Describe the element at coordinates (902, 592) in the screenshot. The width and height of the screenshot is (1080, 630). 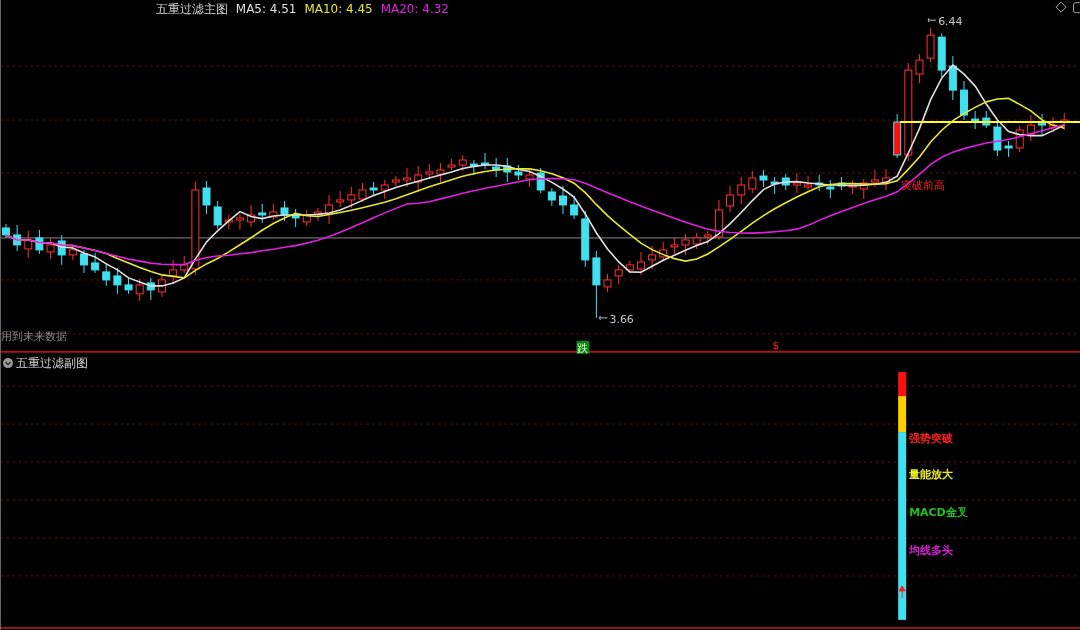
I see `up-arrow-icon` at that location.